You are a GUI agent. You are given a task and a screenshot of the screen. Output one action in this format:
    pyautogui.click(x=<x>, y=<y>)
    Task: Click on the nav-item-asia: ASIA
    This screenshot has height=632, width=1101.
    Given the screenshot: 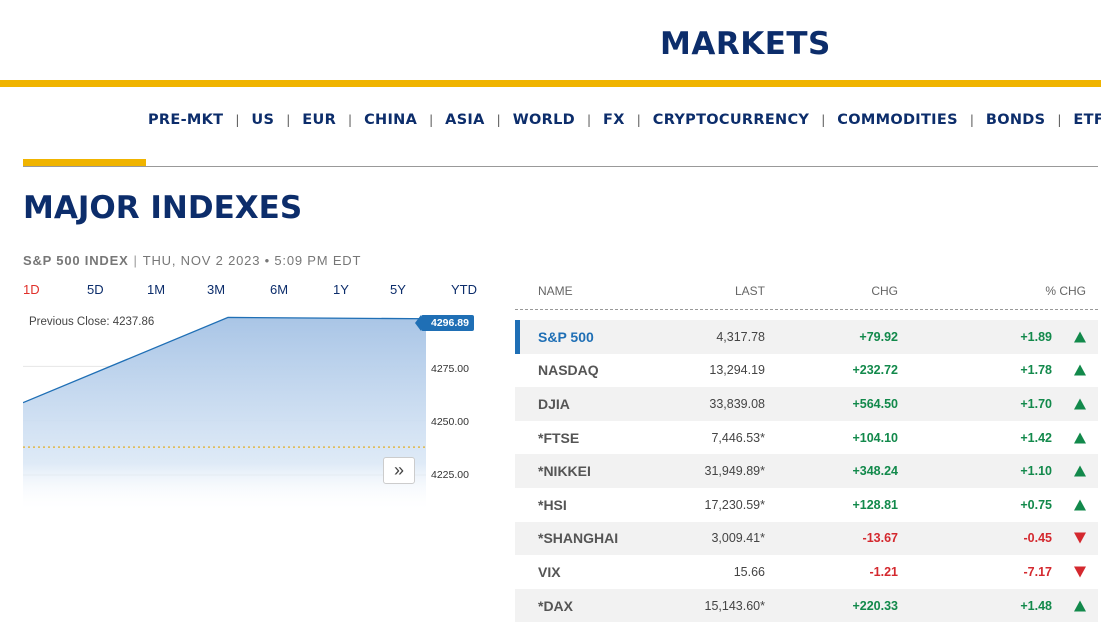 What is the action you would take?
    pyautogui.click(x=464, y=120)
    